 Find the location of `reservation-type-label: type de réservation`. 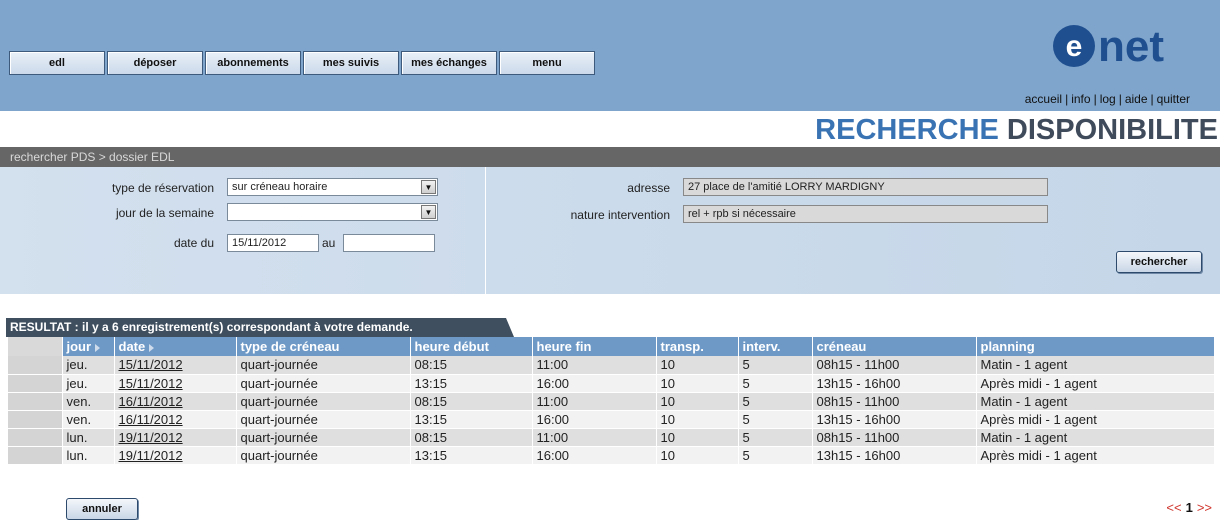

reservation-type-label: type de réservation is located at coordinates (162, 188).